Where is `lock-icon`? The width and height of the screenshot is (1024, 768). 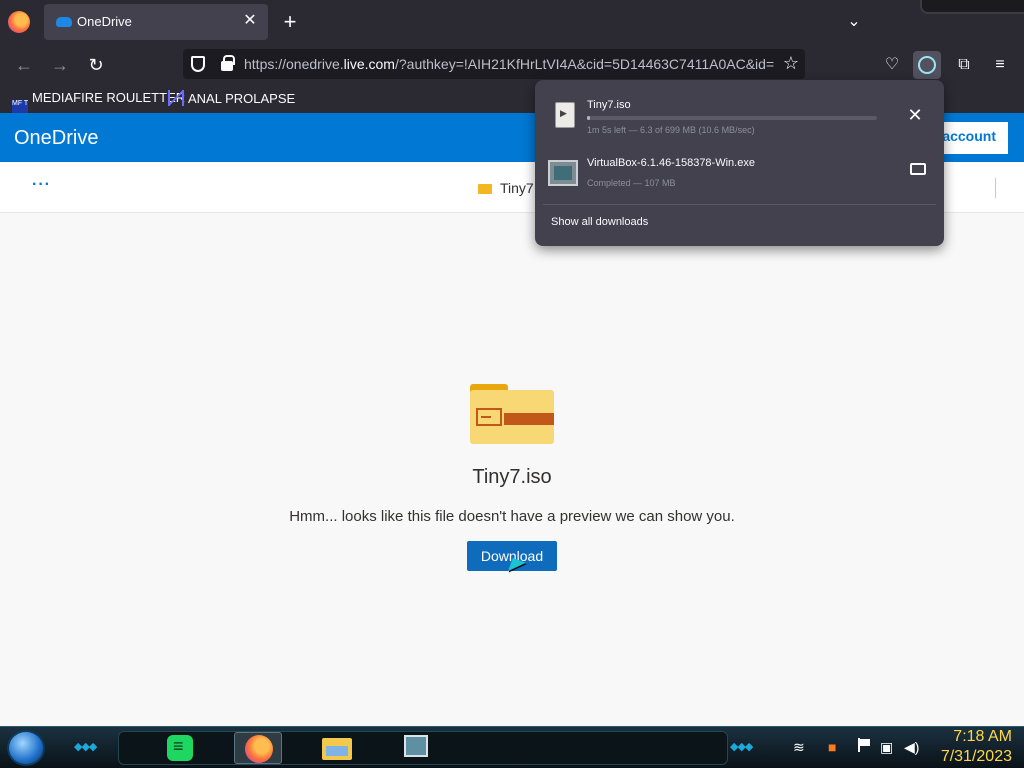
lock-icon is located at coordinates (228, 63).